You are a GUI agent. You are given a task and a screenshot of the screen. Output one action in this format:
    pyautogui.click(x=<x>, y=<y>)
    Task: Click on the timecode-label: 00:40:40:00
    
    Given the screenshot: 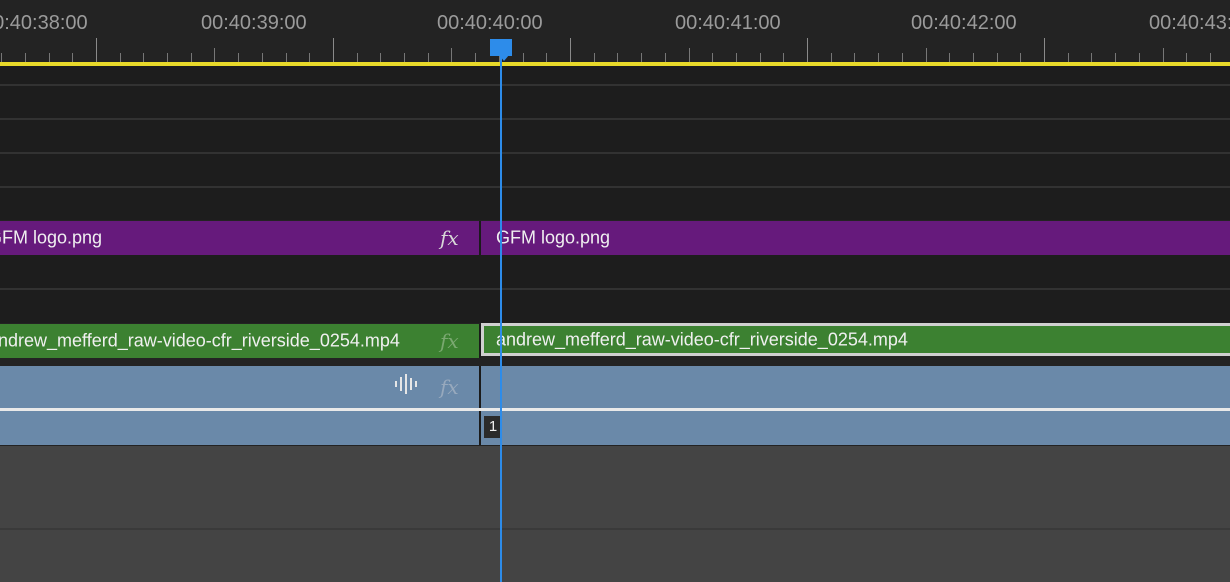 What is the action you would take?
    pyautogui.click(x=490, y=23)
    